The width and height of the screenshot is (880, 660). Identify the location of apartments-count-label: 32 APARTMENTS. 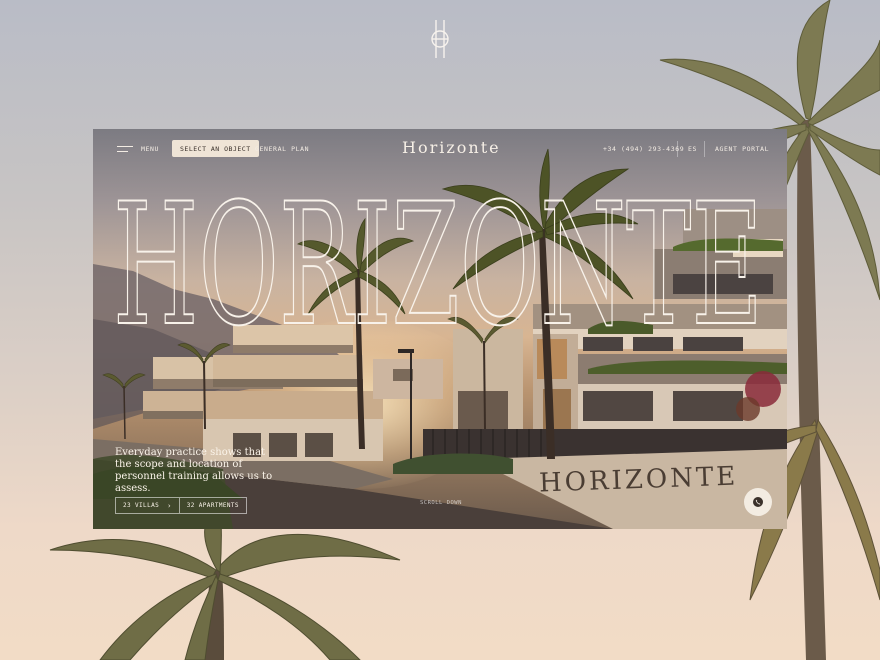
(212, 505).